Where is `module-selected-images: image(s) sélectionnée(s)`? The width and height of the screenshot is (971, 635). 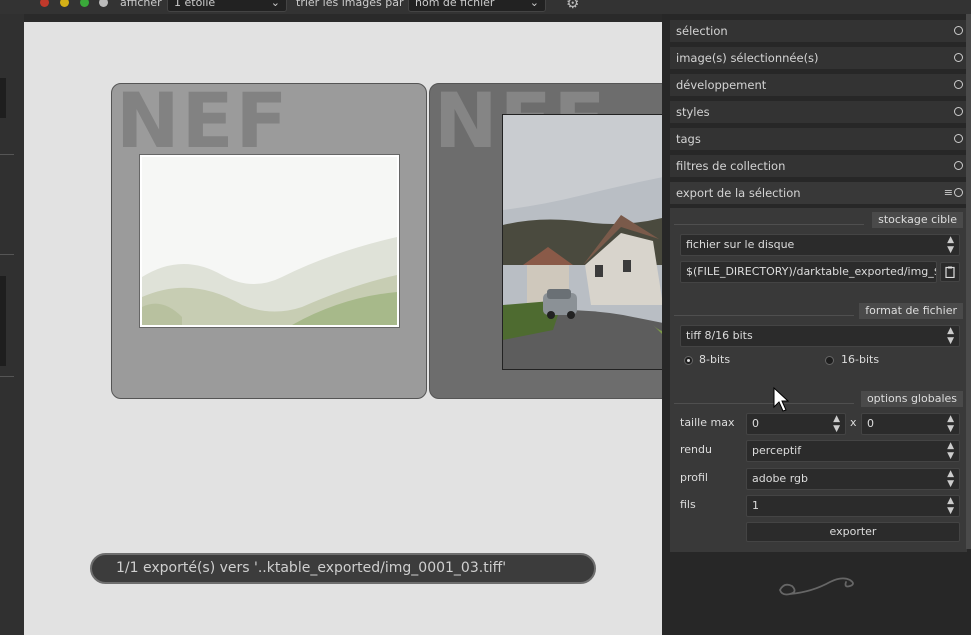 module-selected-images: image(s) sélectionnée(s) is located at coordinates (818, 58).